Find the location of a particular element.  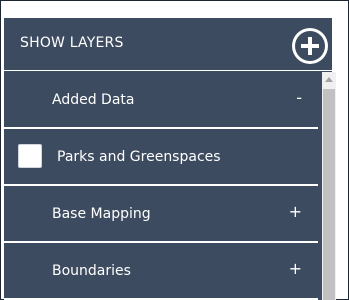

plus-circle-icon is located at coordinates (310, 46).